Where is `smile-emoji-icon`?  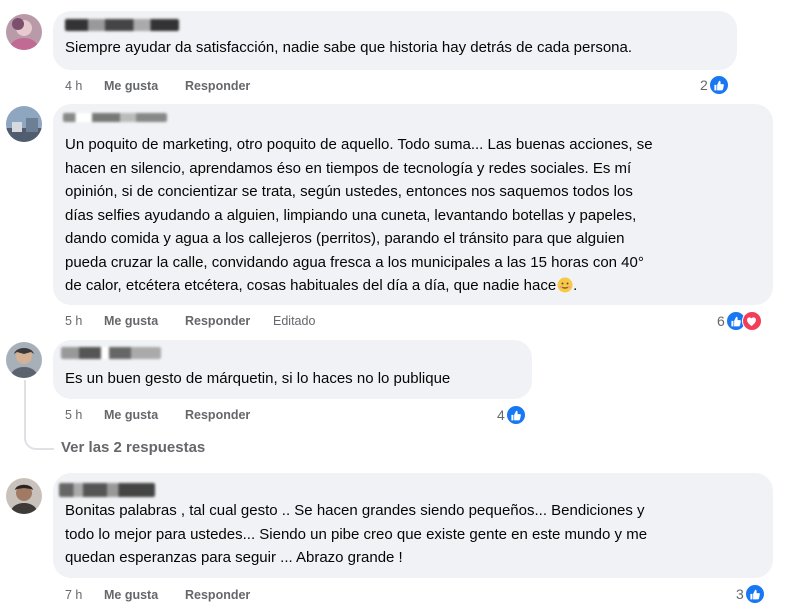
smile-emoji-icon is located at coordinates (565, 289).